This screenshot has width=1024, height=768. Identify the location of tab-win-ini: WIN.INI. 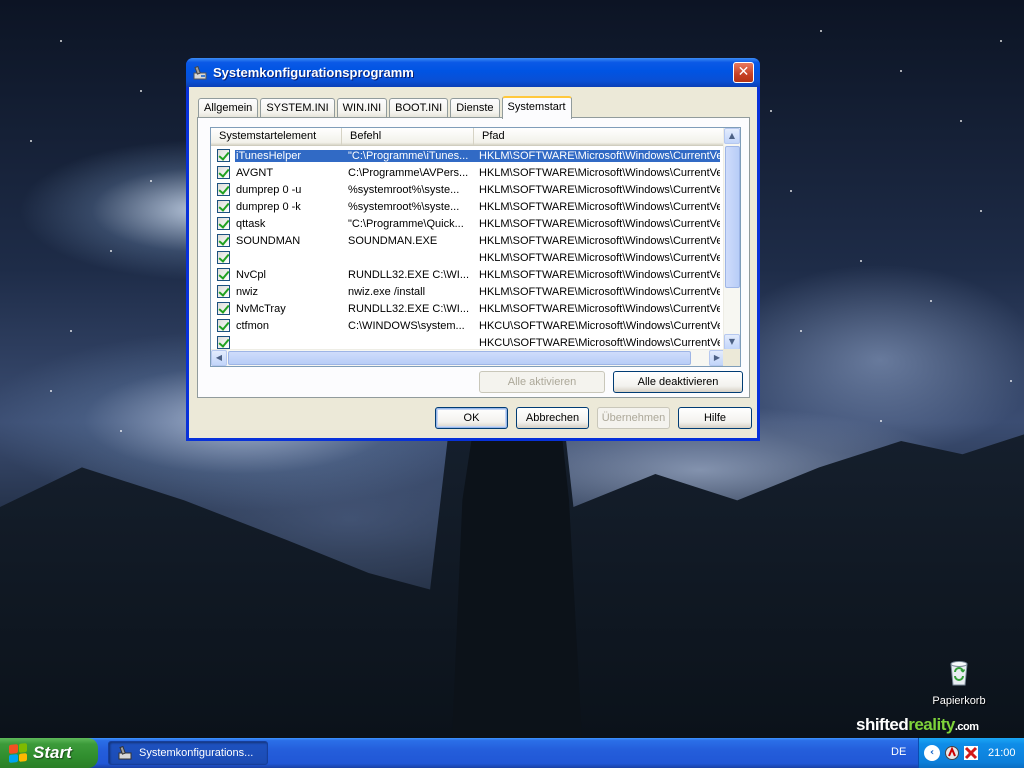
(362, 108).